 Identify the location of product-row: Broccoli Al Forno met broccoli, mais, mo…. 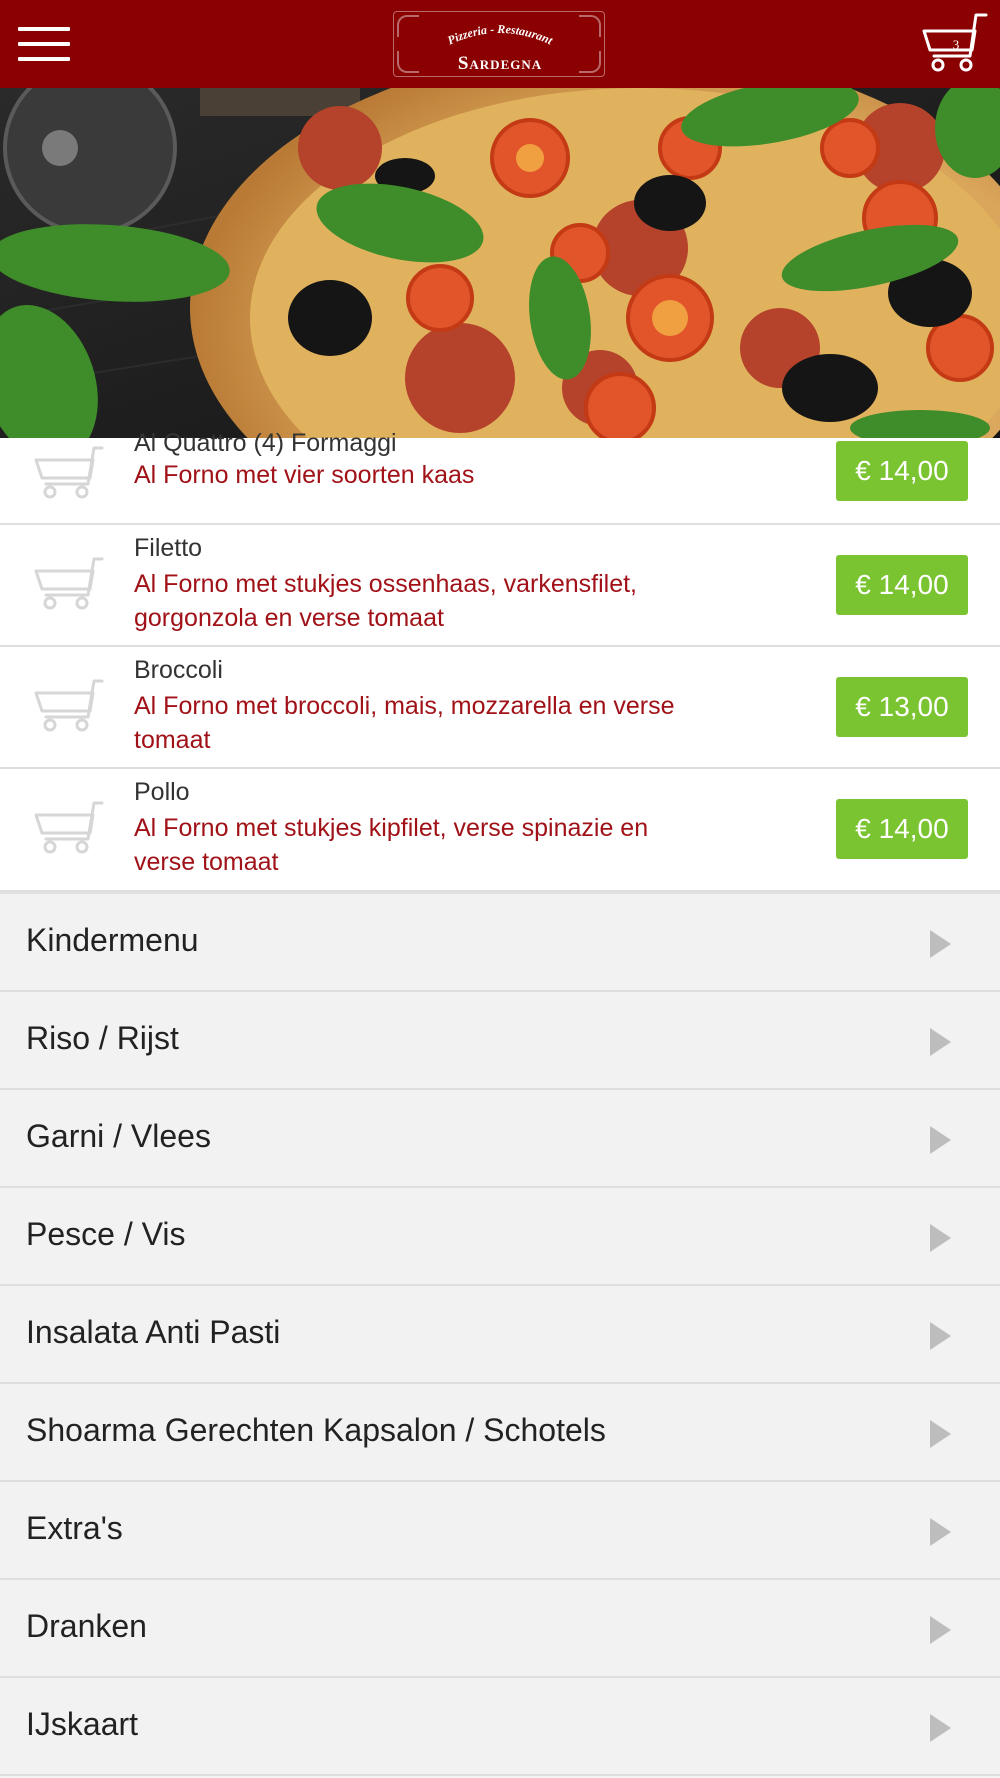
(500, 708).